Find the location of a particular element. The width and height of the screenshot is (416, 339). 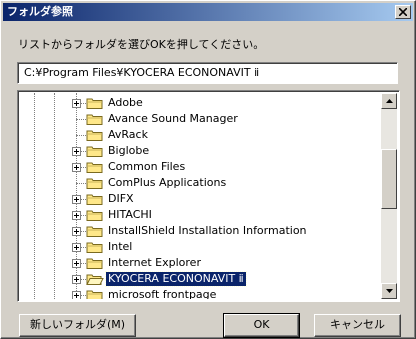

scroll-thumb is located at coordinates (389, 179).